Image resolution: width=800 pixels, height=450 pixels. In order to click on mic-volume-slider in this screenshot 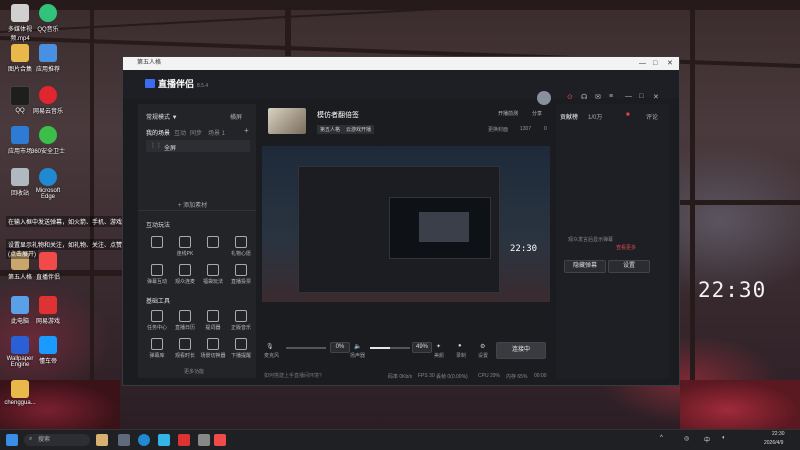, I will do `click(306, 348)`.